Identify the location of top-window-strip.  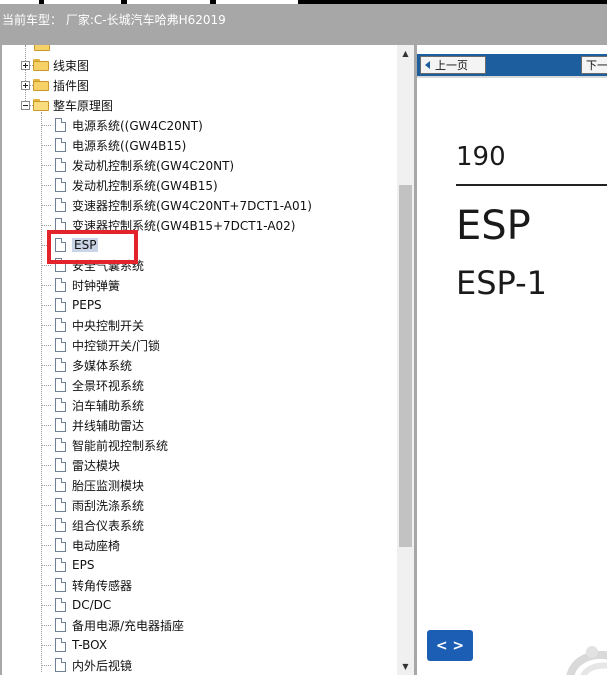
(303, 2).